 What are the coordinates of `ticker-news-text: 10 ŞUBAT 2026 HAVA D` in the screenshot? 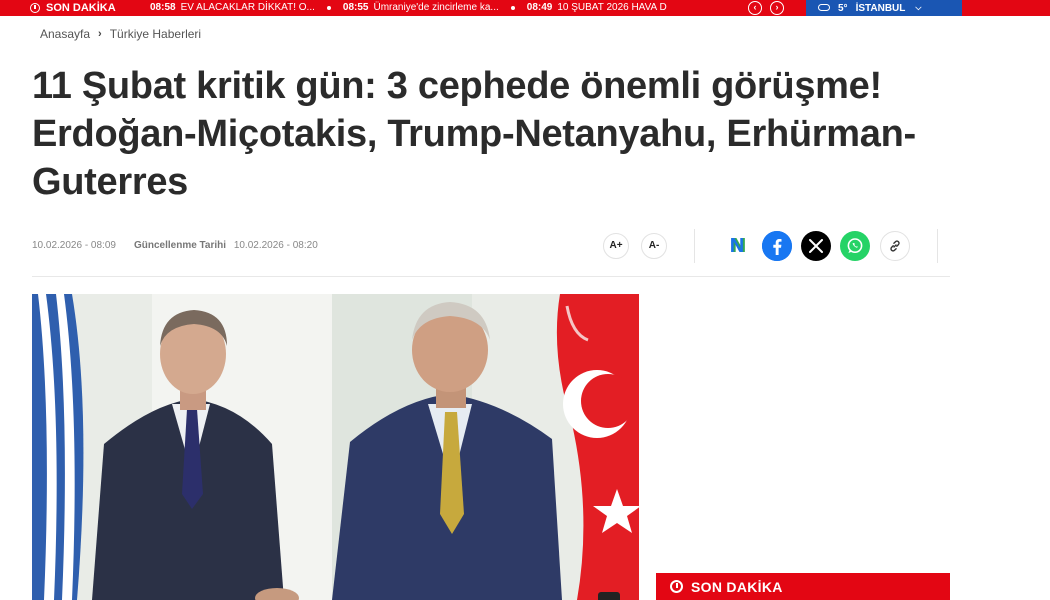 It's located at (612, 7).